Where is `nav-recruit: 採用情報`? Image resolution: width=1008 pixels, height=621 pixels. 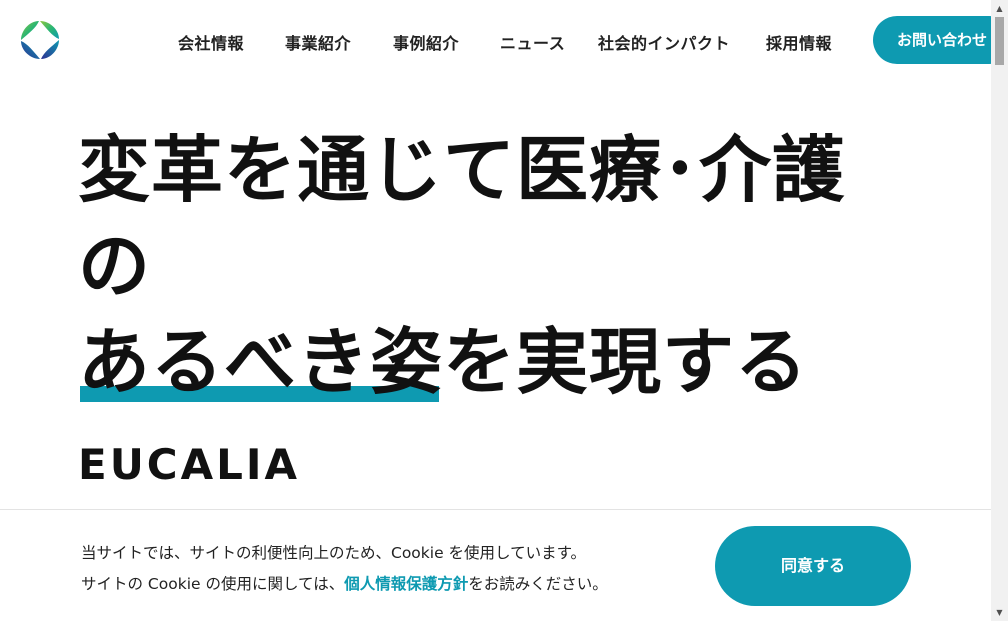 nav-recruit: 採用情報 is located at coordinates (799, 42).